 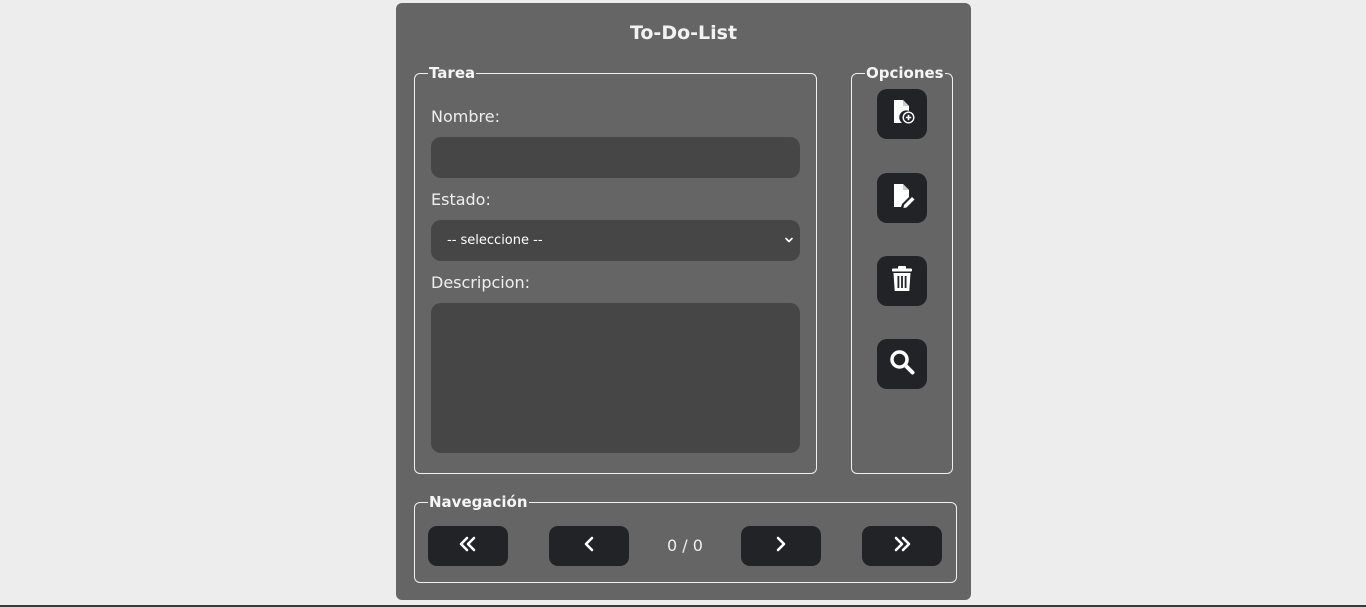 I want to click on double-chevron-right-icon, so click(x=902, y=546).